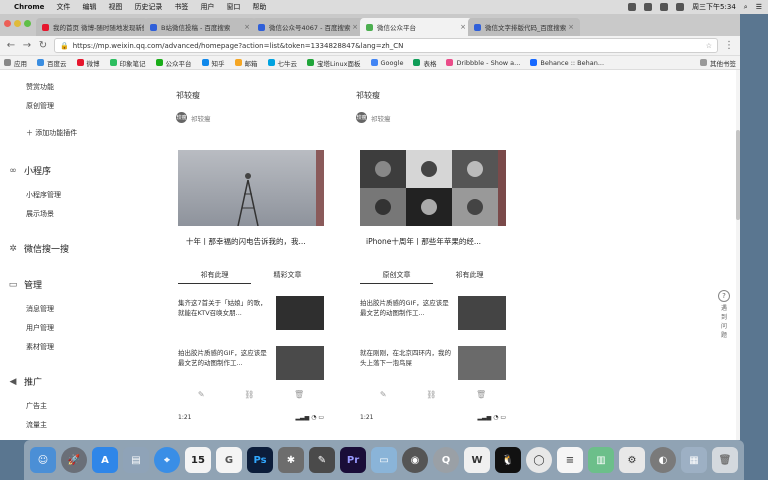 The image size is (768, 480). Describe the element at coordinates (229, 460) in the screenshot. I see `git-icon: G` at that location.